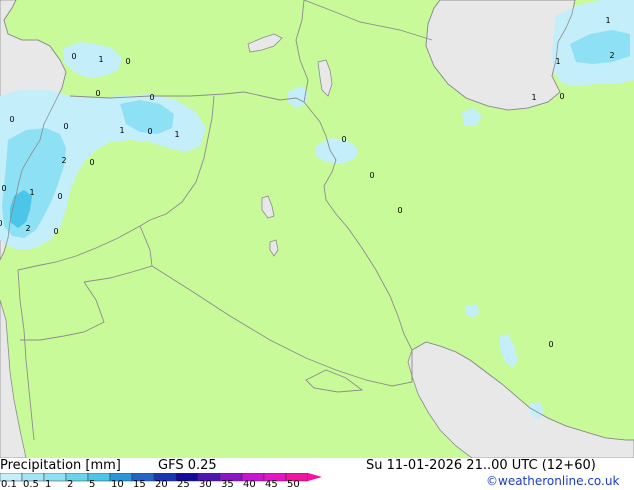 The image size is (634, 490). Describe the element at coordinates (187, 465) in the screenshot. I see `model-name: GFS 0.25` at that location.